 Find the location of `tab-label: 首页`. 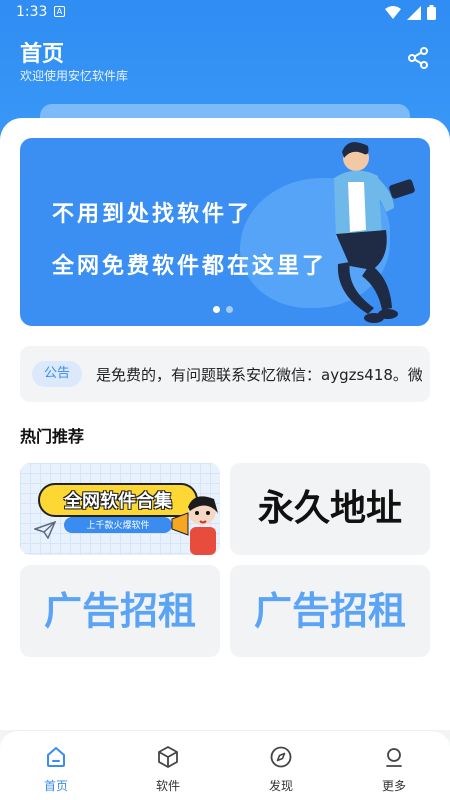

tab-label: 首页 is located at coordinates (55, 786).